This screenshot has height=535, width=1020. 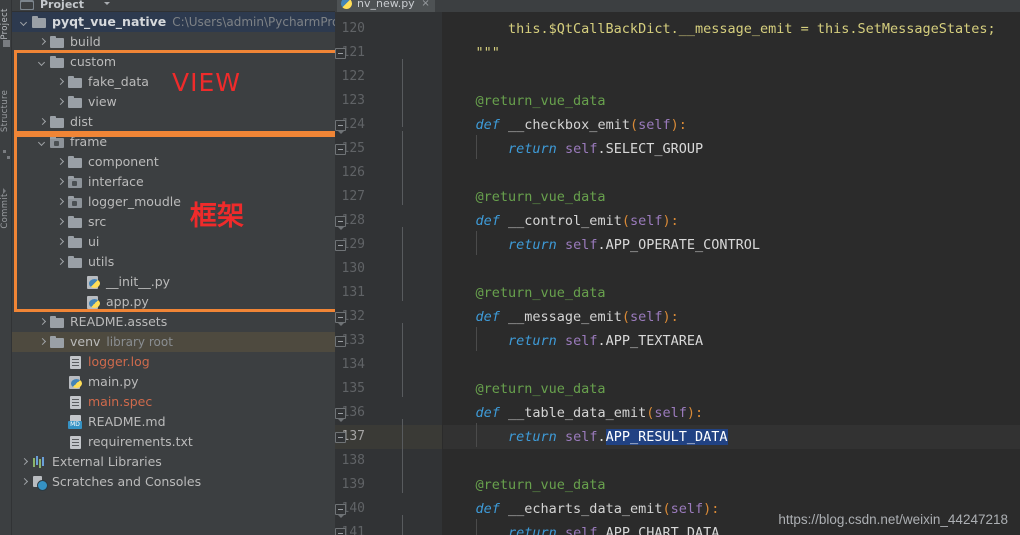 What do you see at coordinates (173, 142) in the screenshot?
I see `tree-row-frame: frame` at bounding box center [173, 142].